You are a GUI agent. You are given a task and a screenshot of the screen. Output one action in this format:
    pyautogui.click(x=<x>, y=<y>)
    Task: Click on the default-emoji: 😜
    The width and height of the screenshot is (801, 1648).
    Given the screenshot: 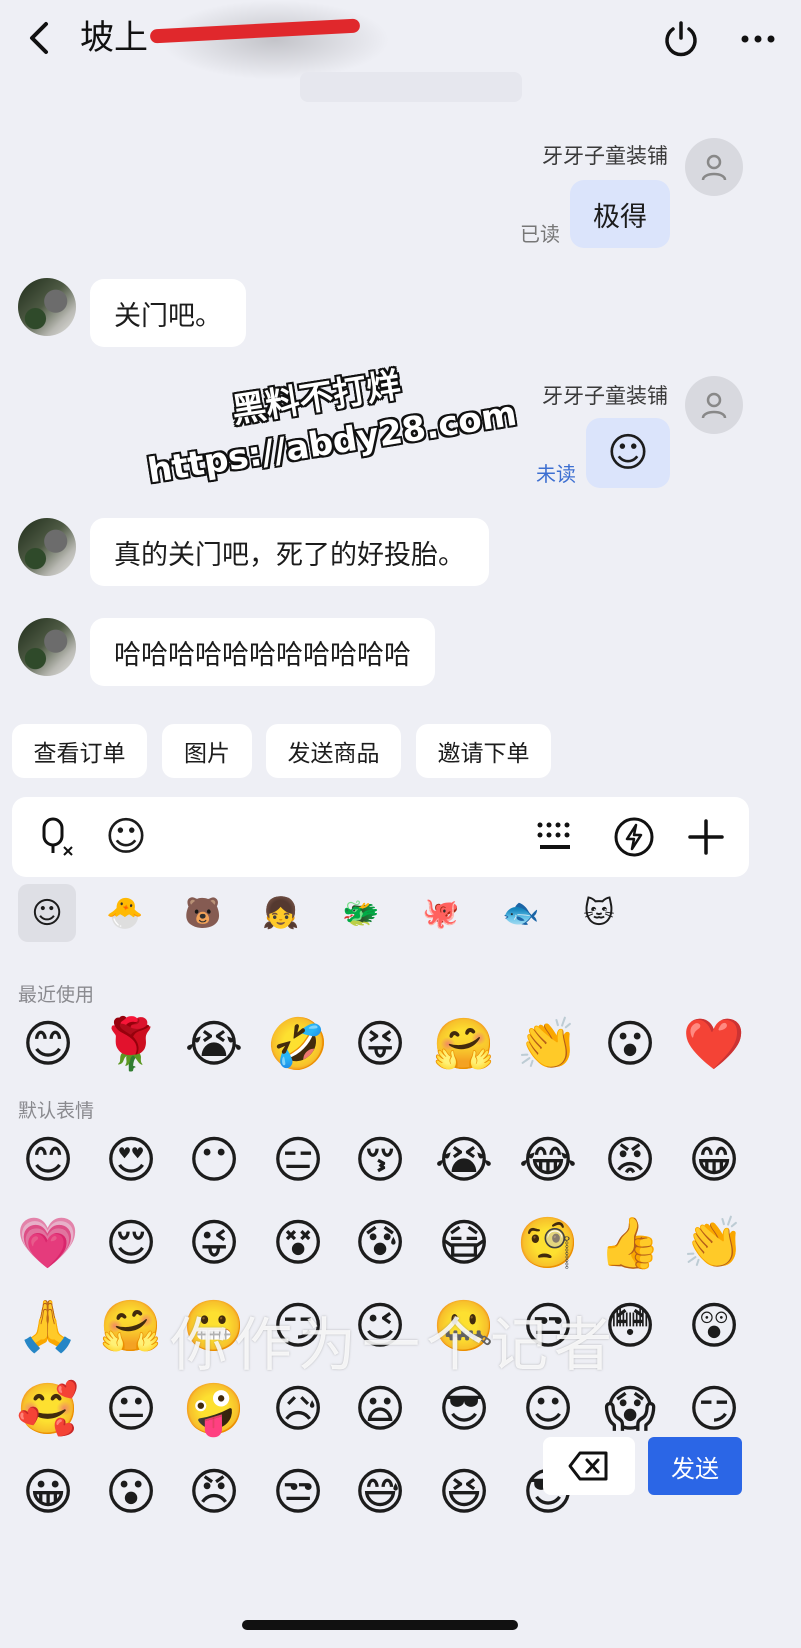 What is the action you would take?
    pyautogui.click(x=214, y=1243)
    